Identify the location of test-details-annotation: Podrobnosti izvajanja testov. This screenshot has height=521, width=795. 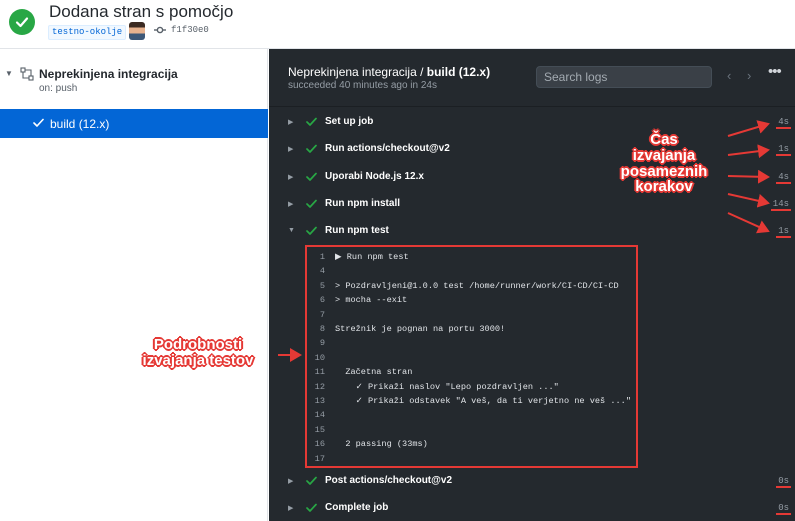
(198, 353).